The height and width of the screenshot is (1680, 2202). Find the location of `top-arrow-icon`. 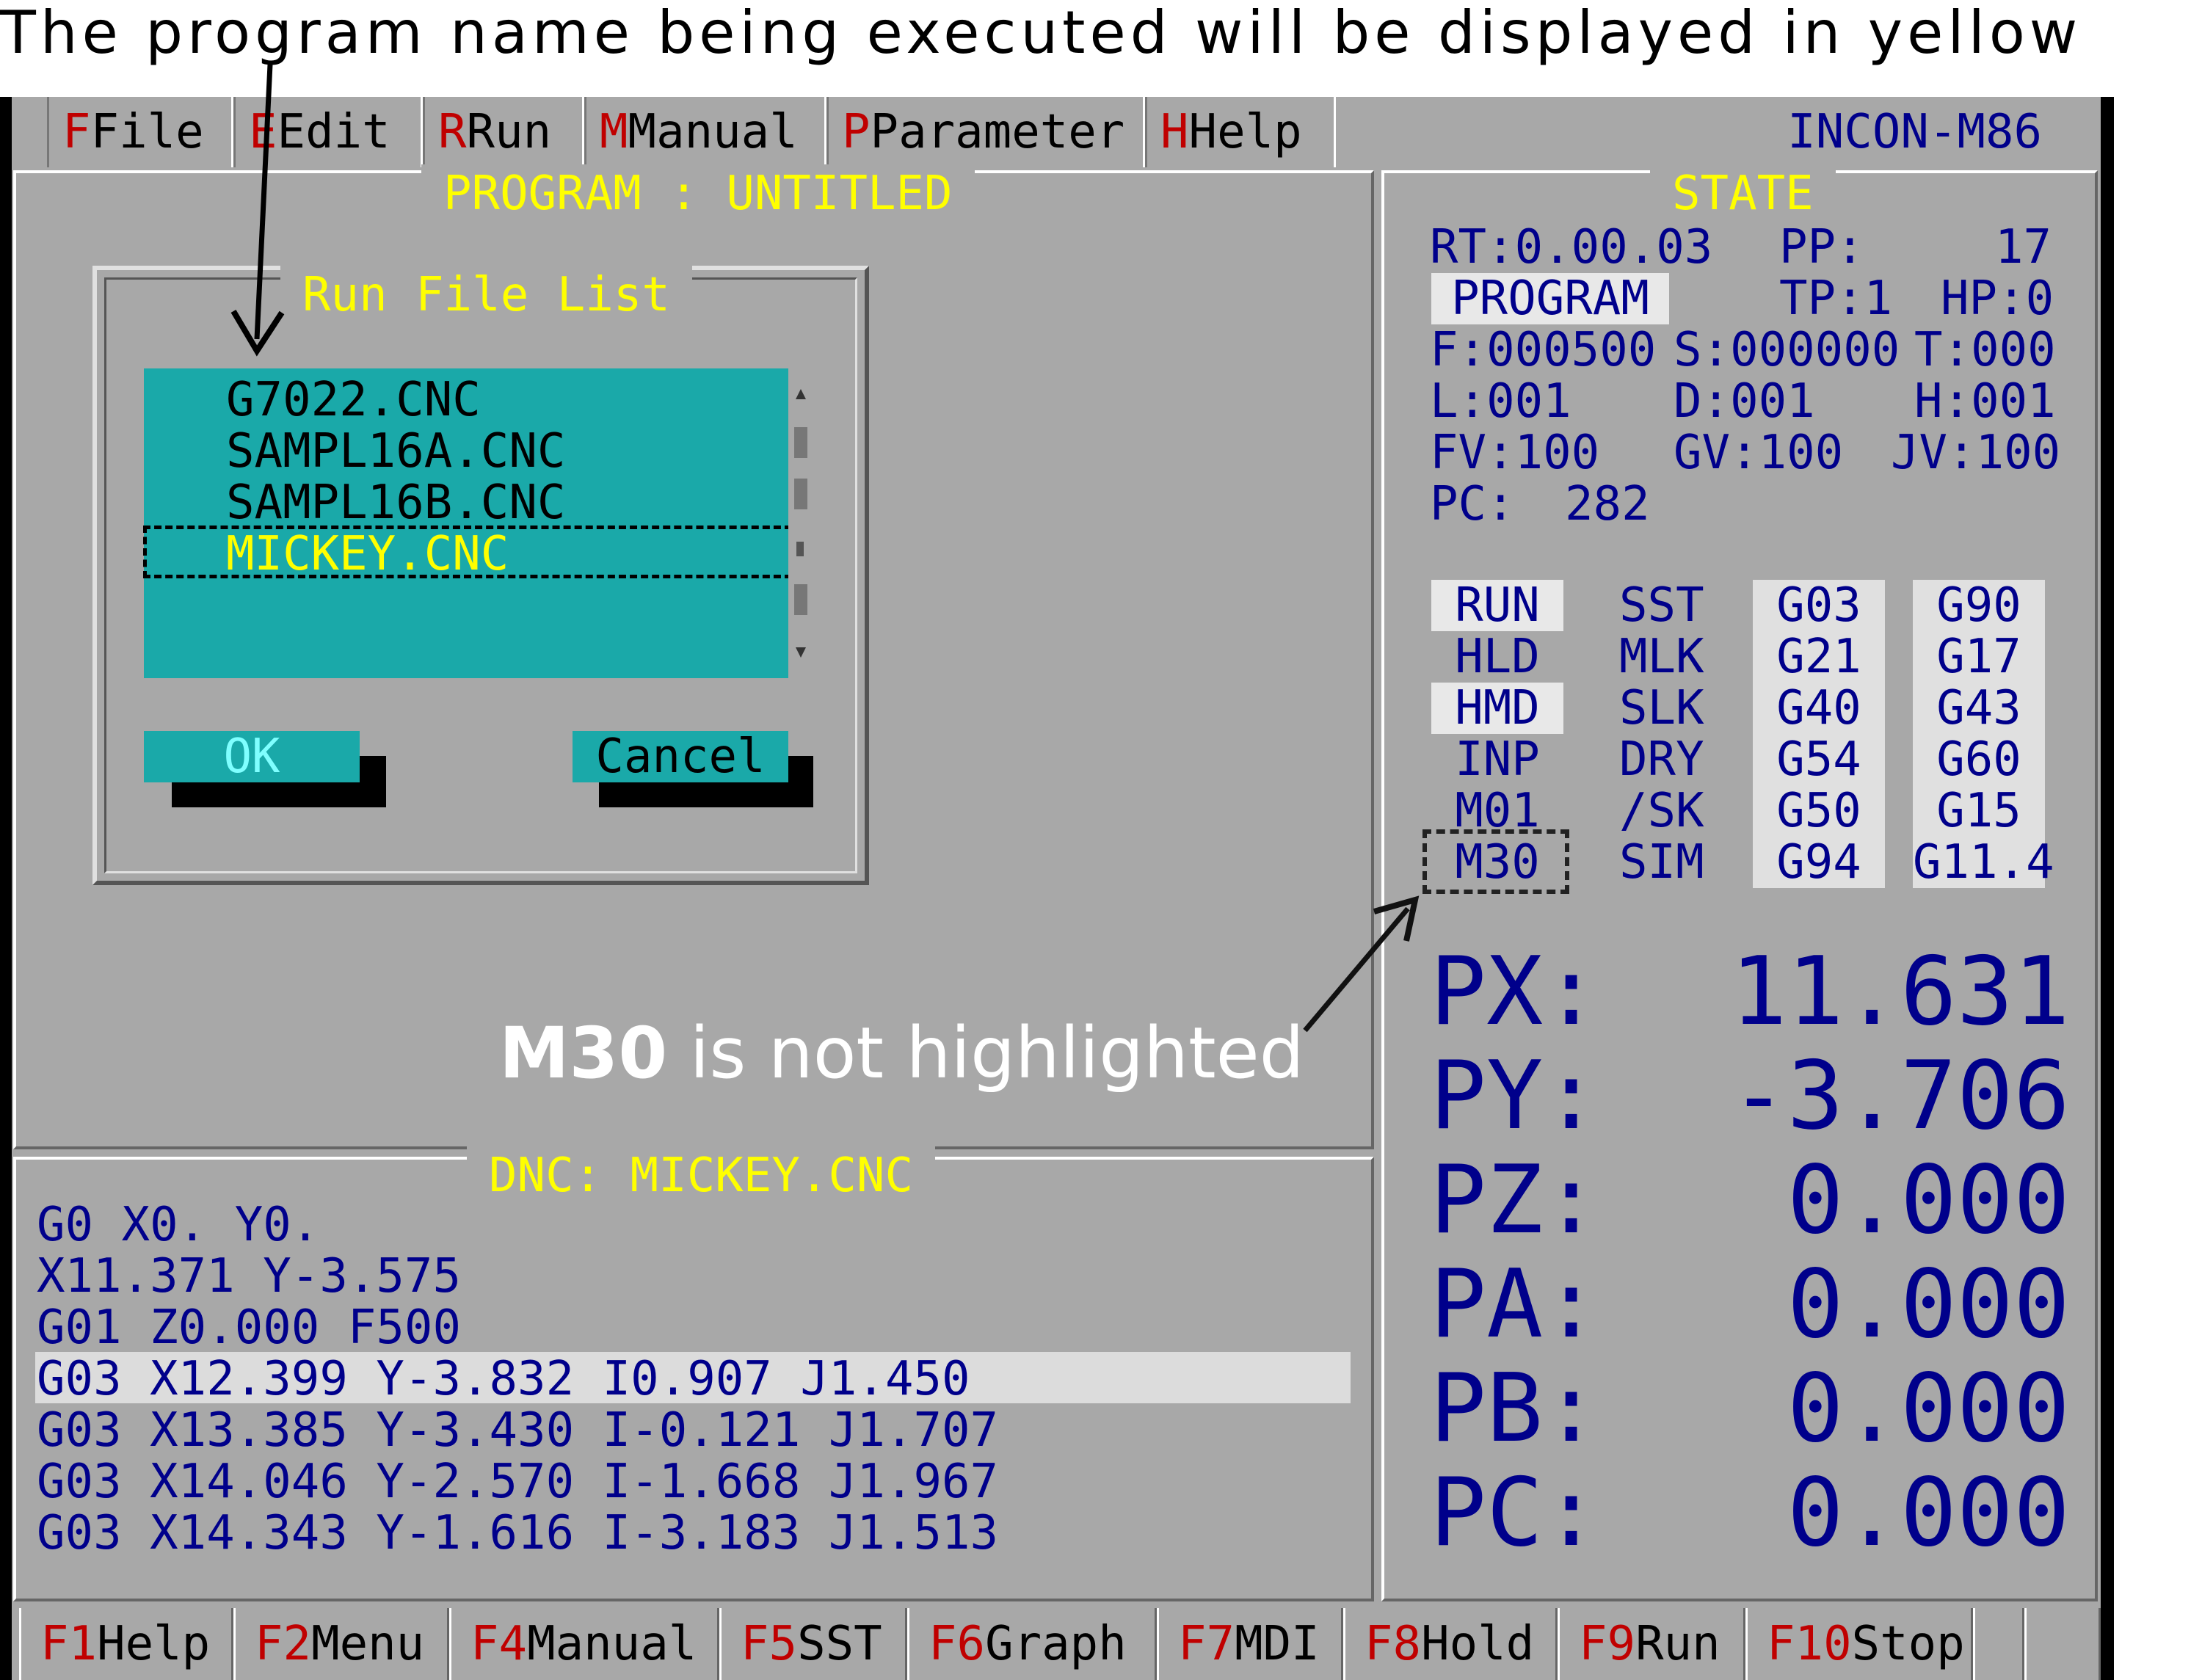

top-arrow-icon is located at coordinates (257, 211).